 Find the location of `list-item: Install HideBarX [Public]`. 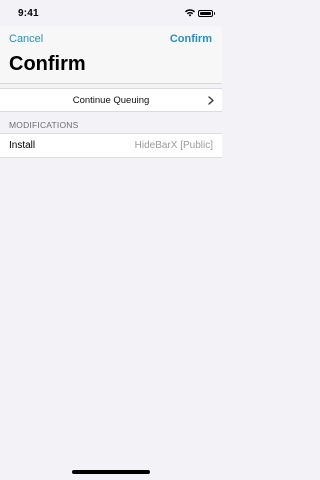

list-item: Install HideBarX [Public] is located at coordinates (111, 145).